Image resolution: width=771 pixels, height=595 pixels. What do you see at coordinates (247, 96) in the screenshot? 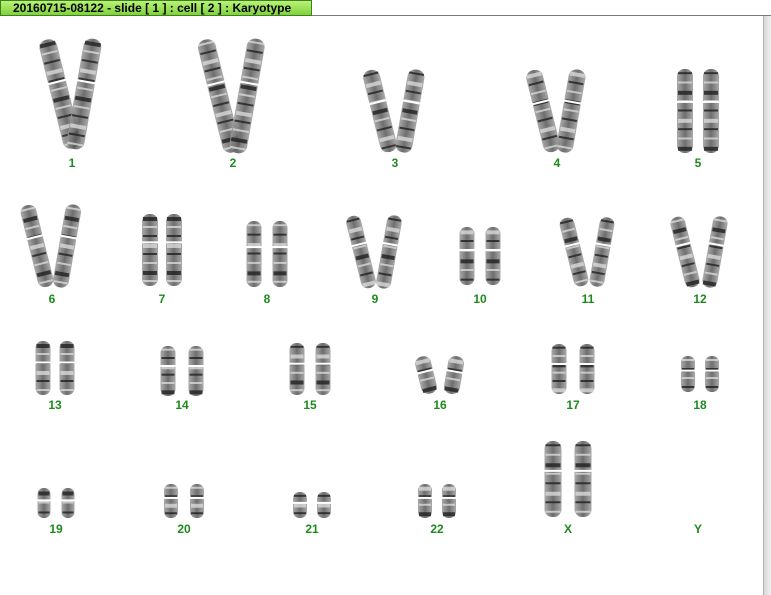
I see `chromosome-2-b` at bounding box center [247, 96].